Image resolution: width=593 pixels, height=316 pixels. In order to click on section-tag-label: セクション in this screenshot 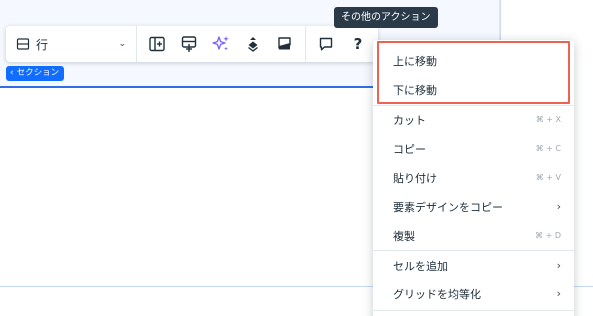, I will do `click(38, 73)`.